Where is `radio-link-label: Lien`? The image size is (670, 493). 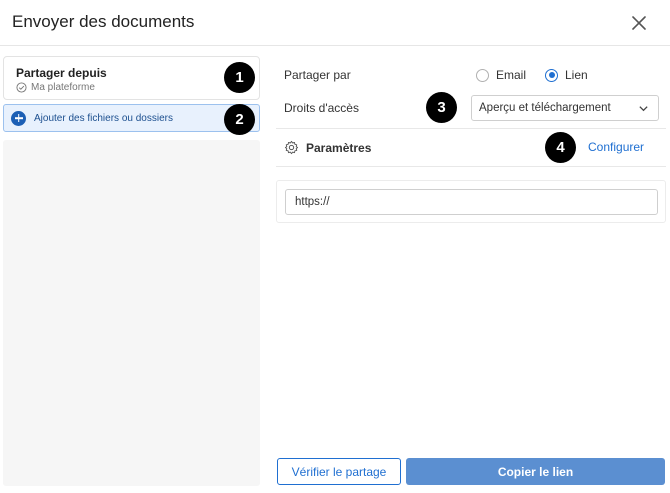
radio-link-label: Lien is located at coordinates (576, 75).